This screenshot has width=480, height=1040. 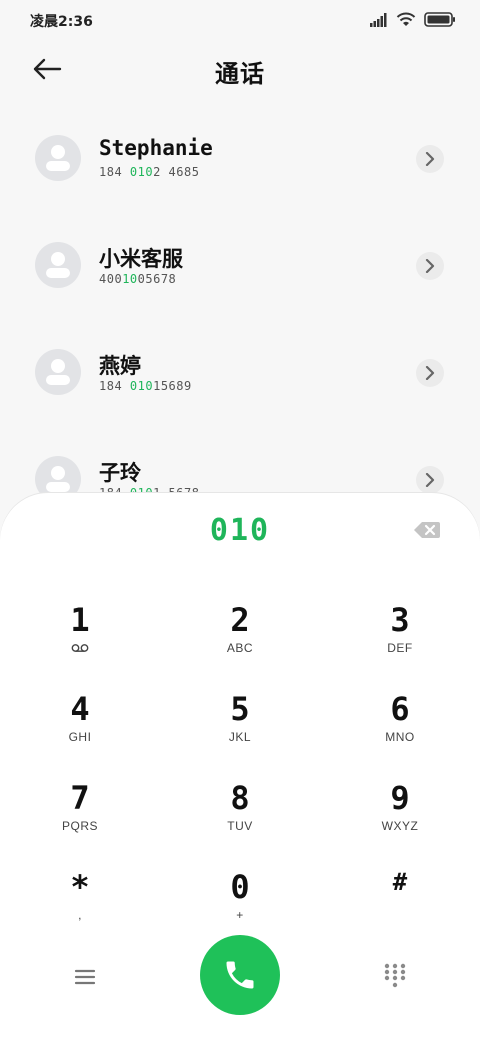 What do you see at coordinates (240, 163) in the screenshot?
I see `contact-row: Stephanie 184 0102 4685` at bounding box center [240, 163].